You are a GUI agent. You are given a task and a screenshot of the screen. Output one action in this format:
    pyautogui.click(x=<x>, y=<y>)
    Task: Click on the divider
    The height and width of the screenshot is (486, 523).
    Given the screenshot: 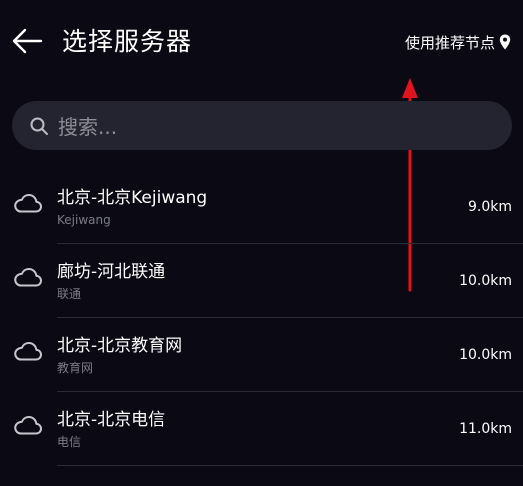 What is the action you would take?
    pyautogui.click(x=290, y=465)
    